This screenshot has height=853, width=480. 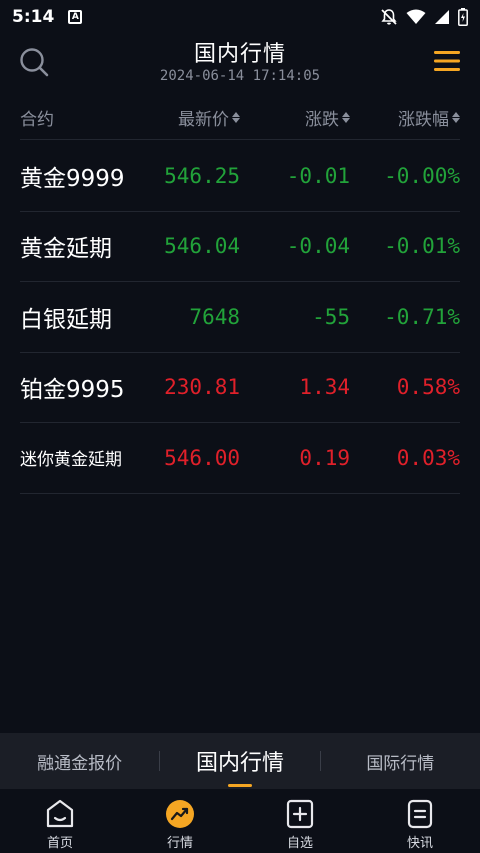 What do you see at coordinates (463, 17) in the screenshot?
I see `battery-icon` at bounding box center [463, 17].